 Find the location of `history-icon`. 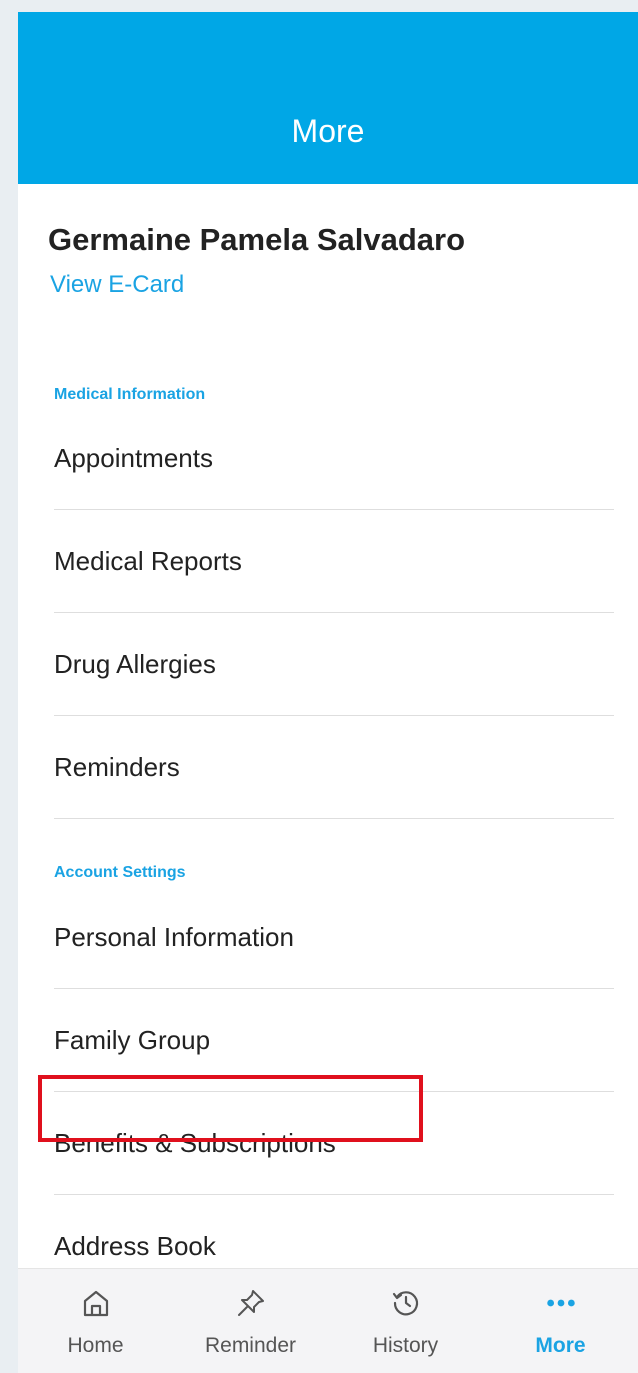

history-icon is located at coordinates (406, 1303).